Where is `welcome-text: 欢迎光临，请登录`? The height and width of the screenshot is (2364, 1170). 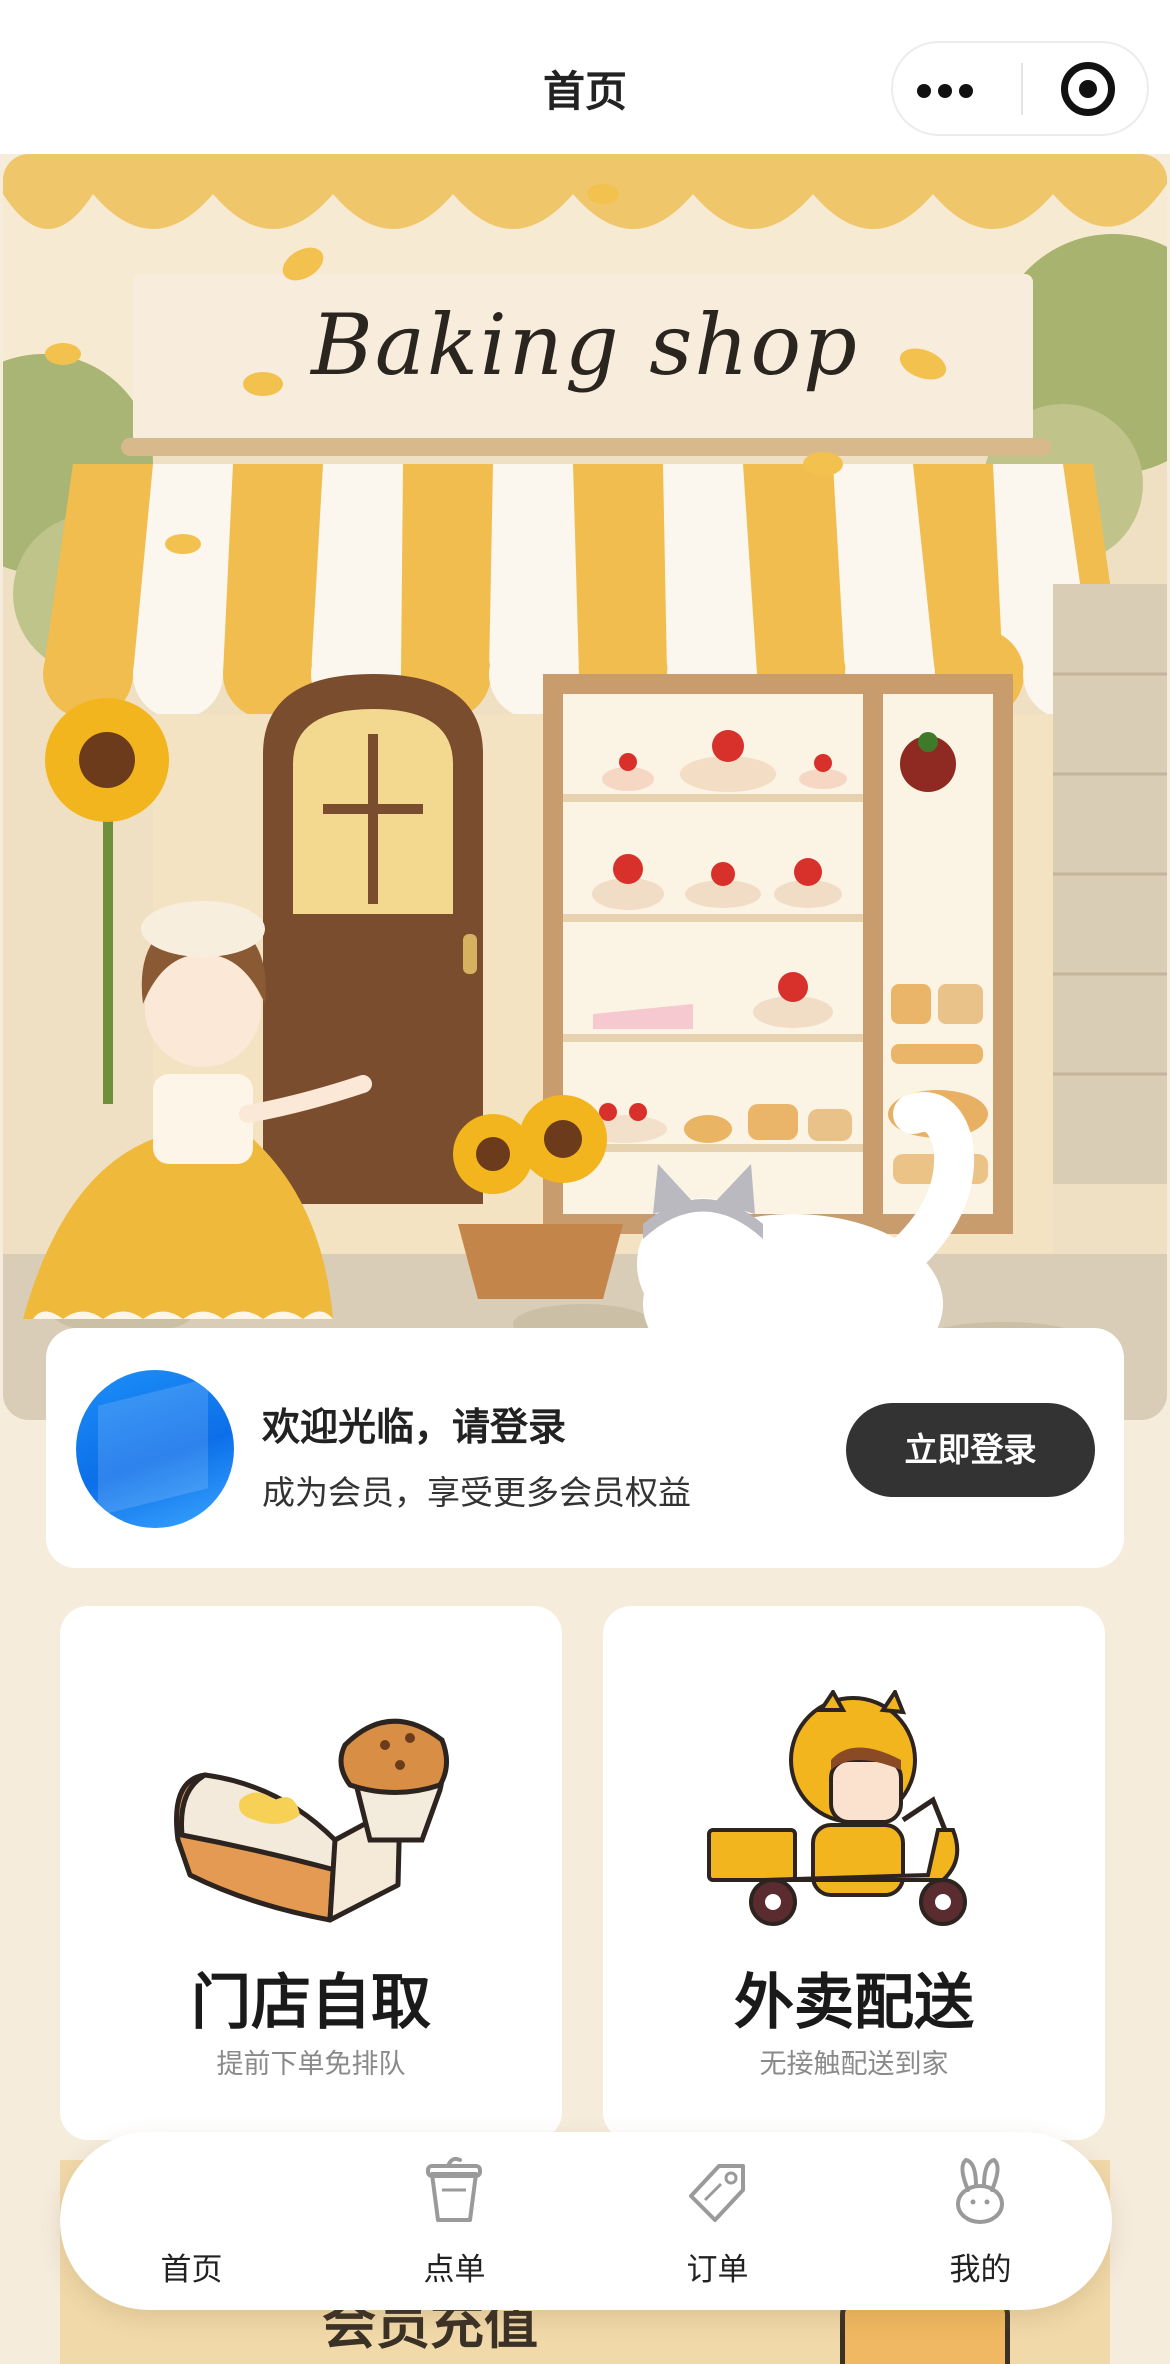
welcome-text: 欢迎光临，请登录 is located at coordinates (414, 1427).